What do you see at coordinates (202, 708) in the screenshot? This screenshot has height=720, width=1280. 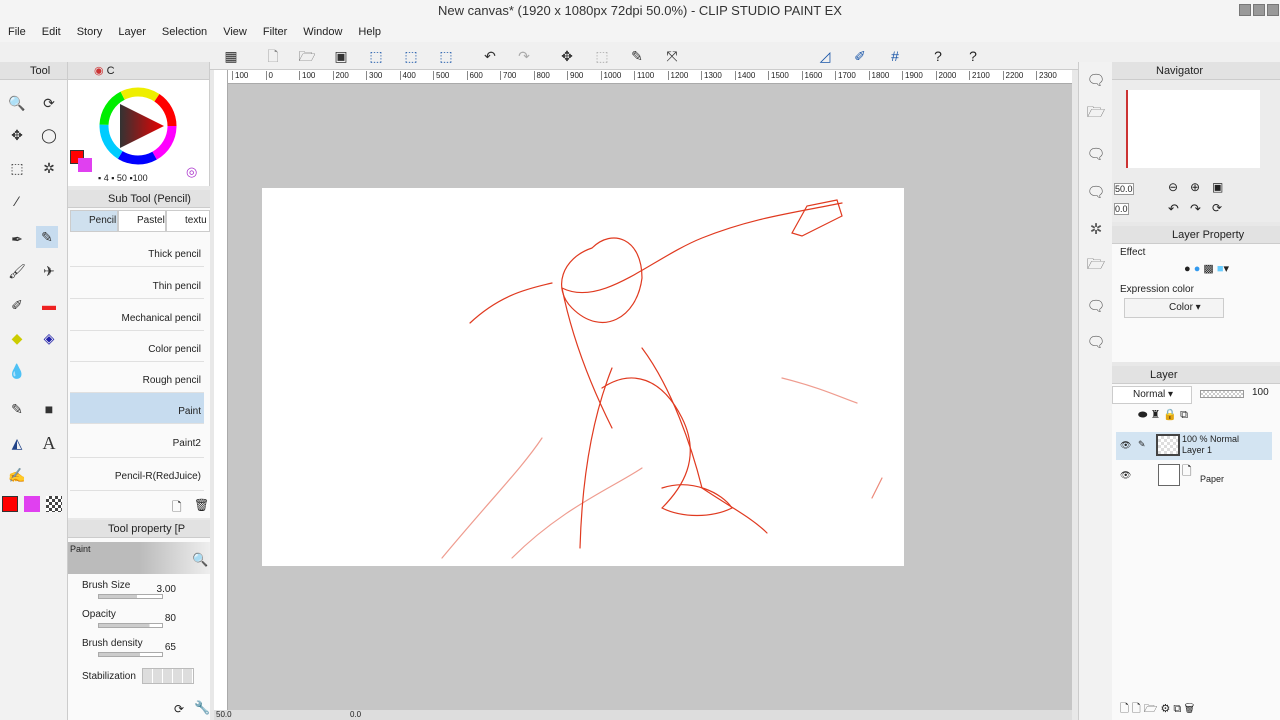 I see `wrench-icon: 🔧` at bounding box center [202, 708].